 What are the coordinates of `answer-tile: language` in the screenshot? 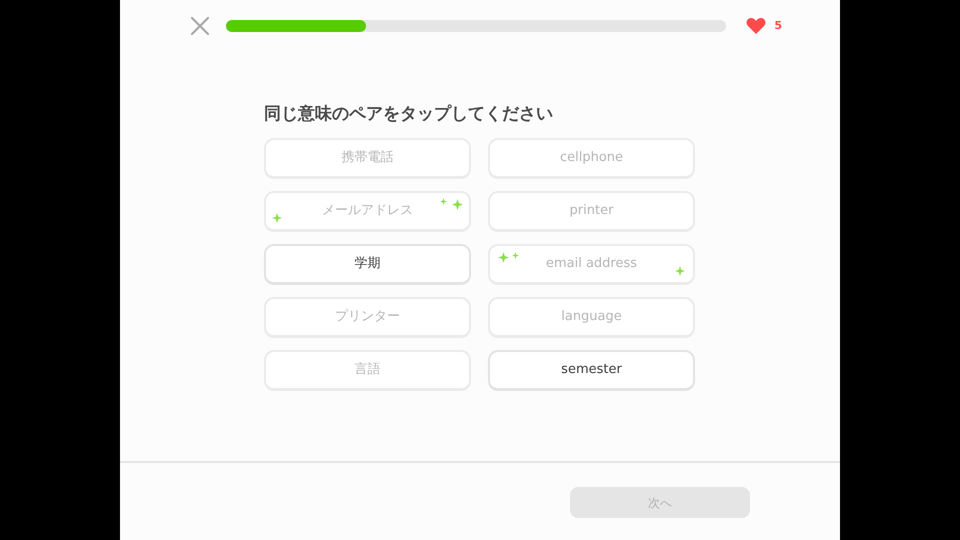 It's located at (591, 317).